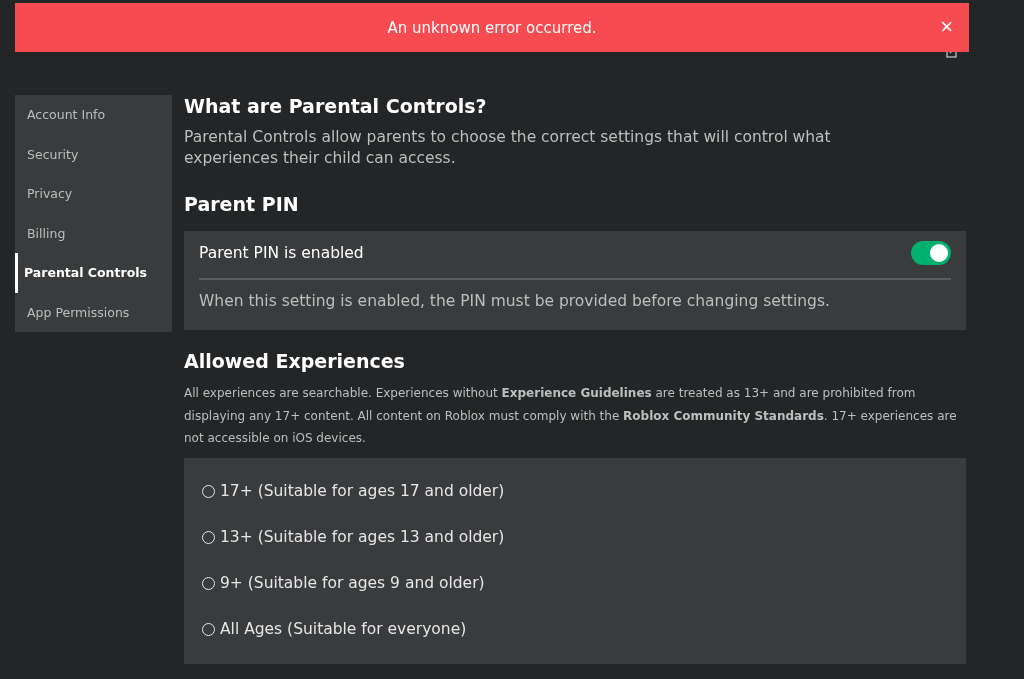 This screenshot has width=1024, height=679. Describe the element at coordinates (508, 148) in the screenshot. I see `intro-text: Parental Controls allow parents to choose the correct settings that will control what experiences their child can access.` at that location.